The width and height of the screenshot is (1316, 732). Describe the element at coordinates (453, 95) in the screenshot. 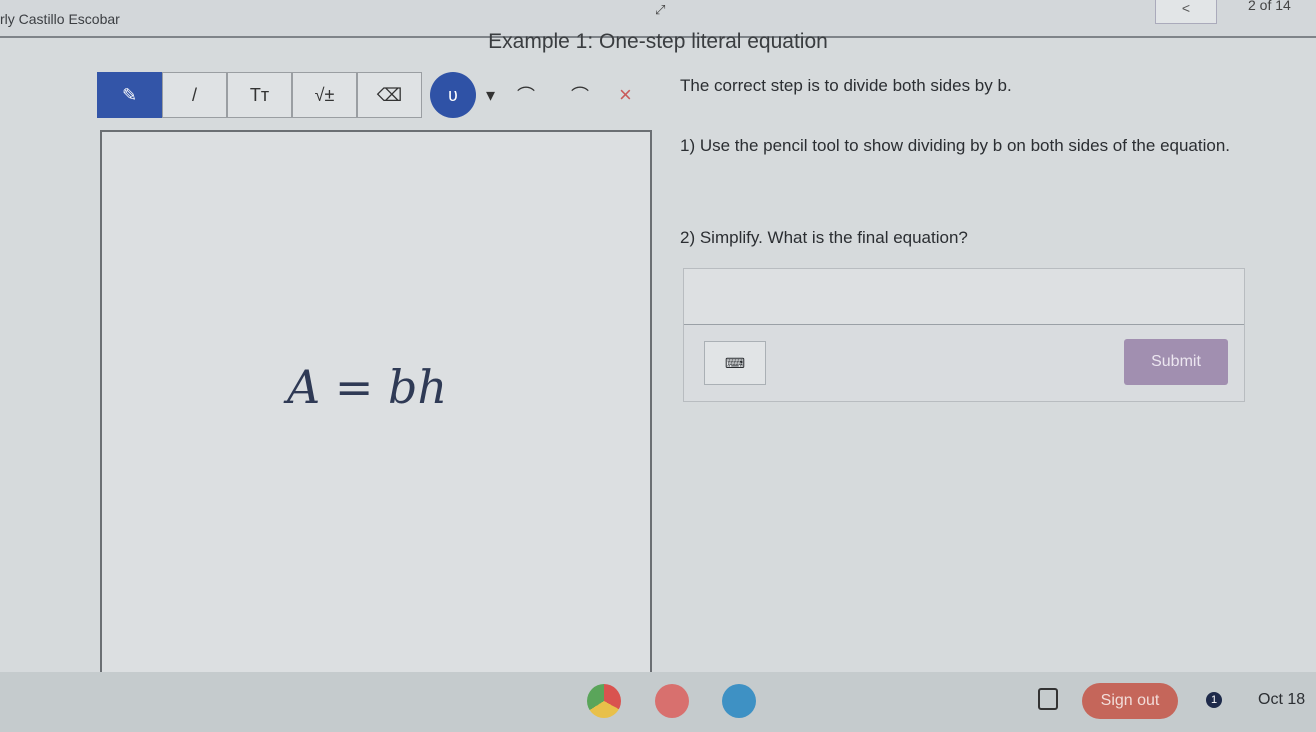

I see `color-picker-button: ʋ` at that location.